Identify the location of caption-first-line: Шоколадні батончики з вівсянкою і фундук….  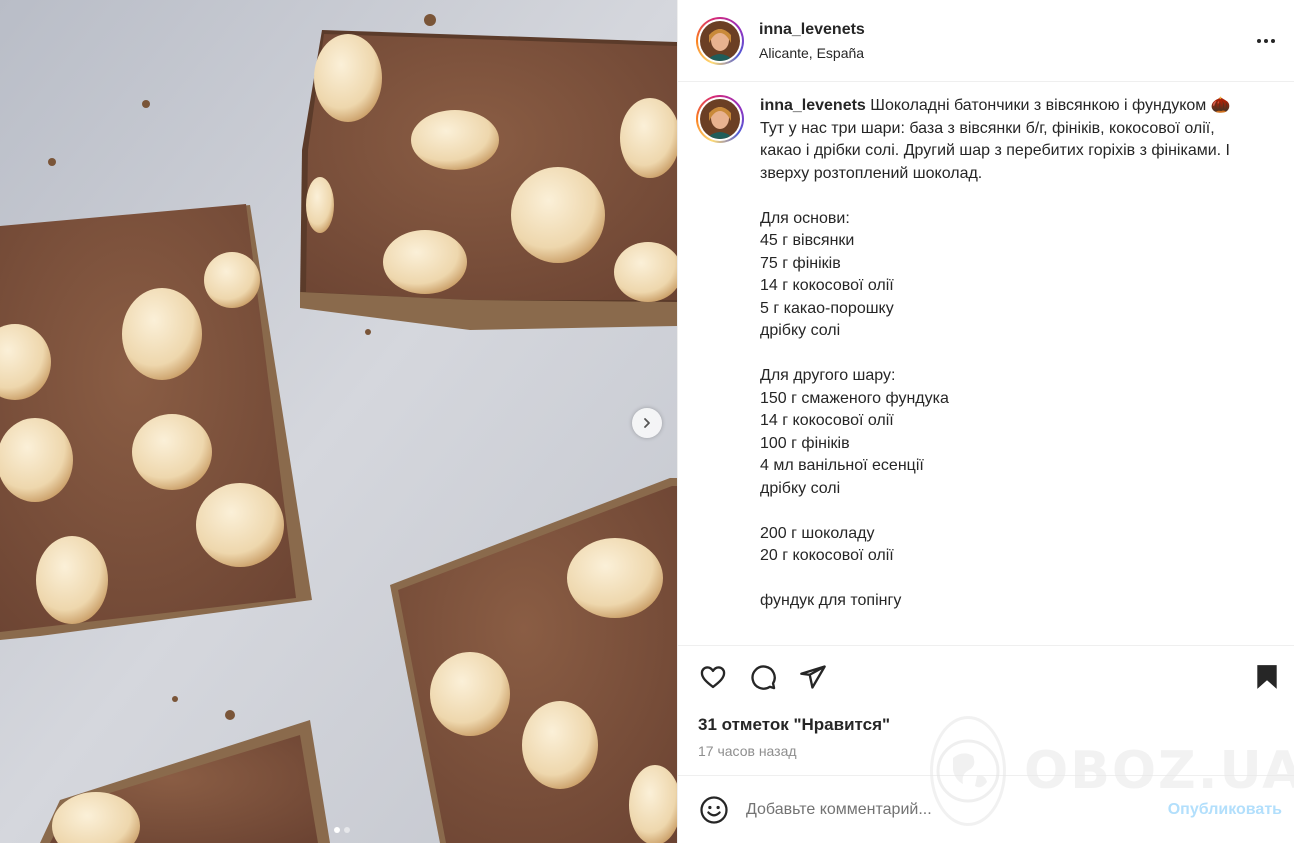
(1050, 105).